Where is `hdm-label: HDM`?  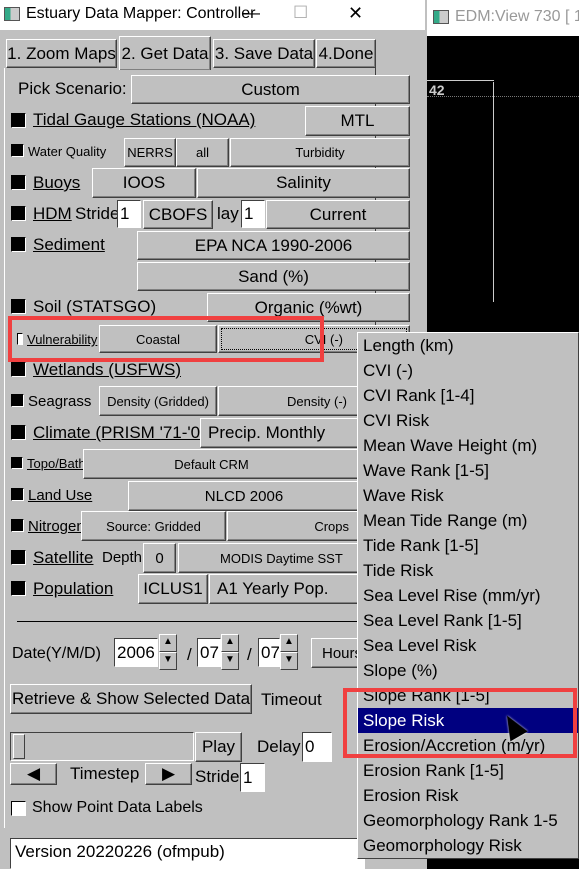 hdm-label: HDM is located at coordinates (52, 213).